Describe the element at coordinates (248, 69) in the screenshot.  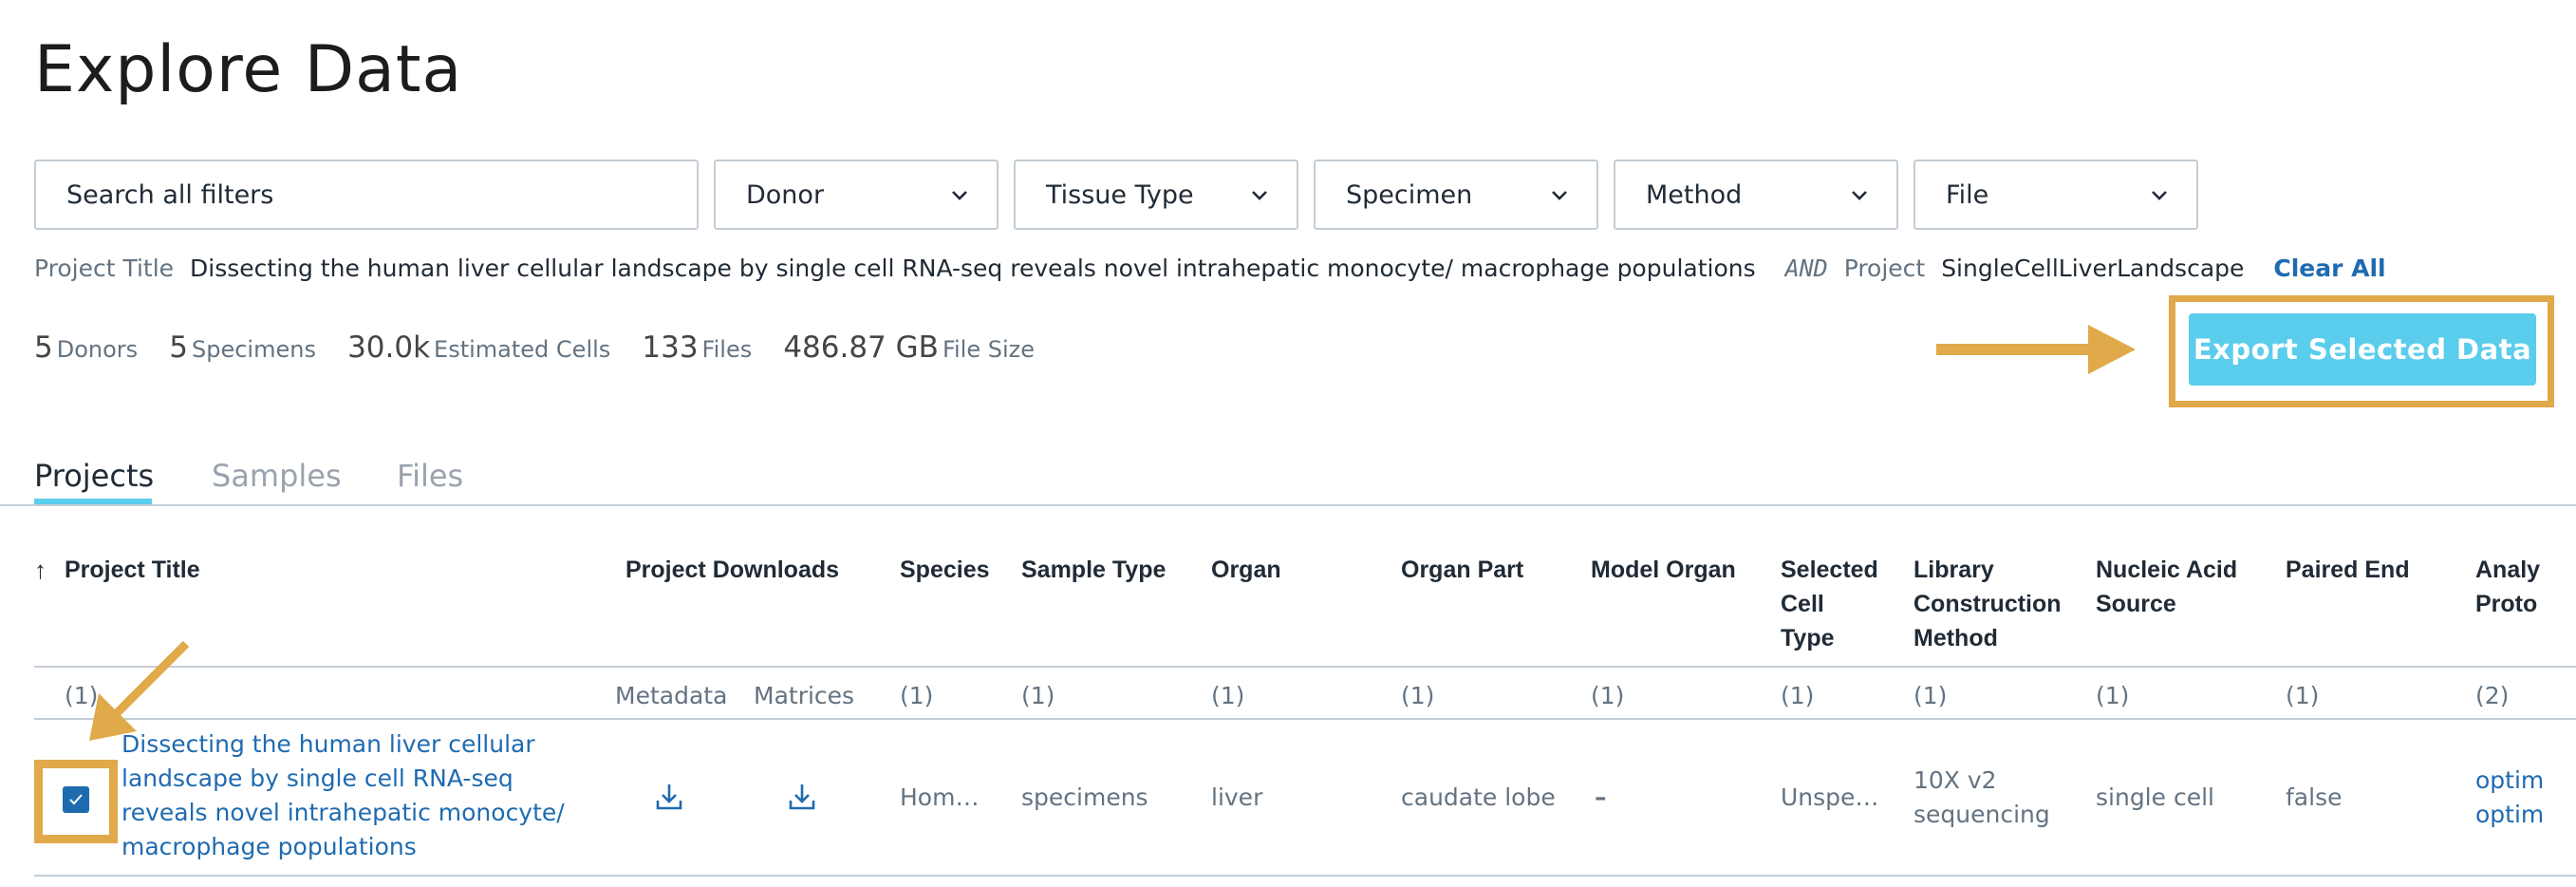
I see `page-title: Explore Data` at that location.